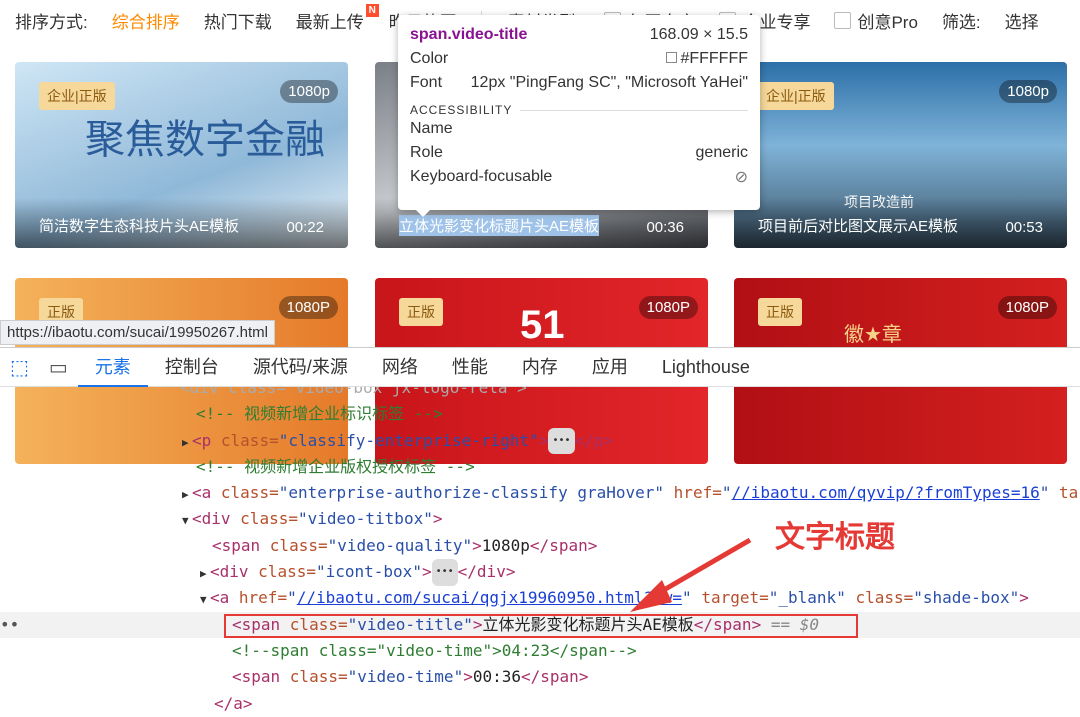  What do you see at coordinates (540, 704) in the screenshot?
I see `code-line: </a>` at bounding box center [540, 704].